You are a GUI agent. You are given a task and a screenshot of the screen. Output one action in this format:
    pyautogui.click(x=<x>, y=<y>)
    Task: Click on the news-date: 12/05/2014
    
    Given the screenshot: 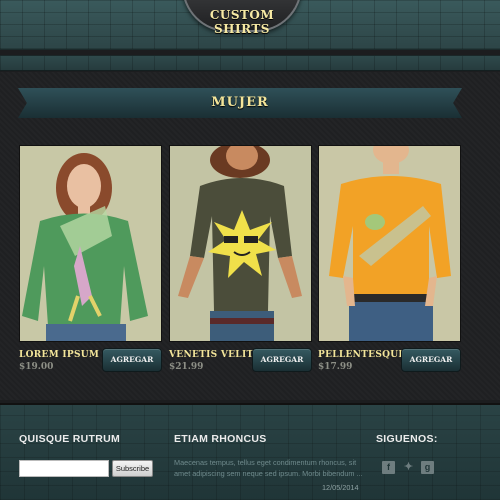 What is the action you would take?
    pyautogui.click(x=340, y=487)
    